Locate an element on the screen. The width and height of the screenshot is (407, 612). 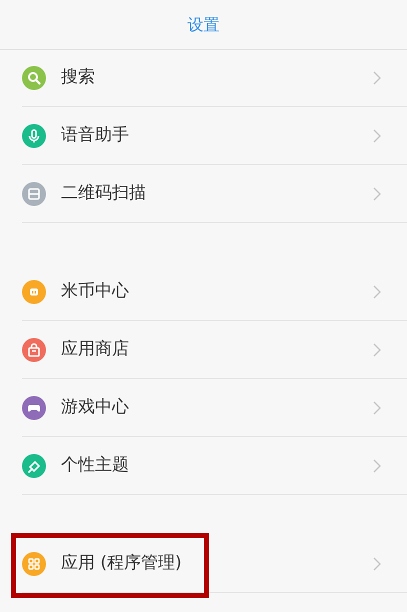
item-label: 米币中心 is located at coordinates (95, 292).